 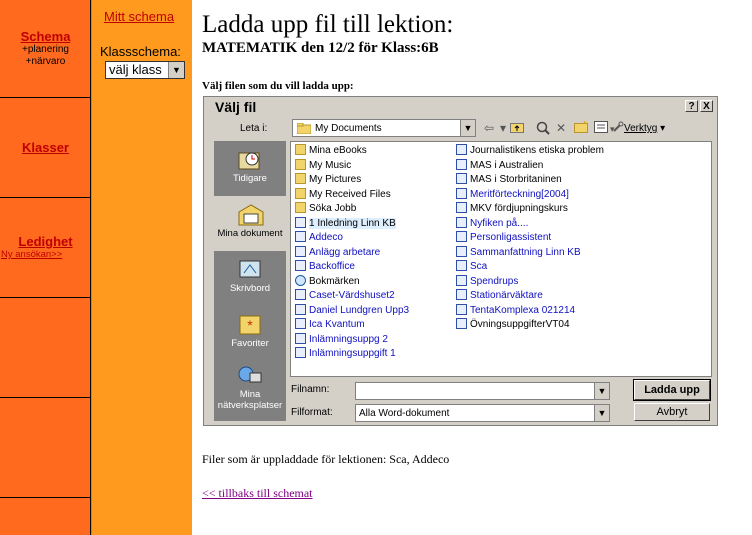 I want to click on file-name: Journalistikens etiska problem, so click(x=537, y=150).